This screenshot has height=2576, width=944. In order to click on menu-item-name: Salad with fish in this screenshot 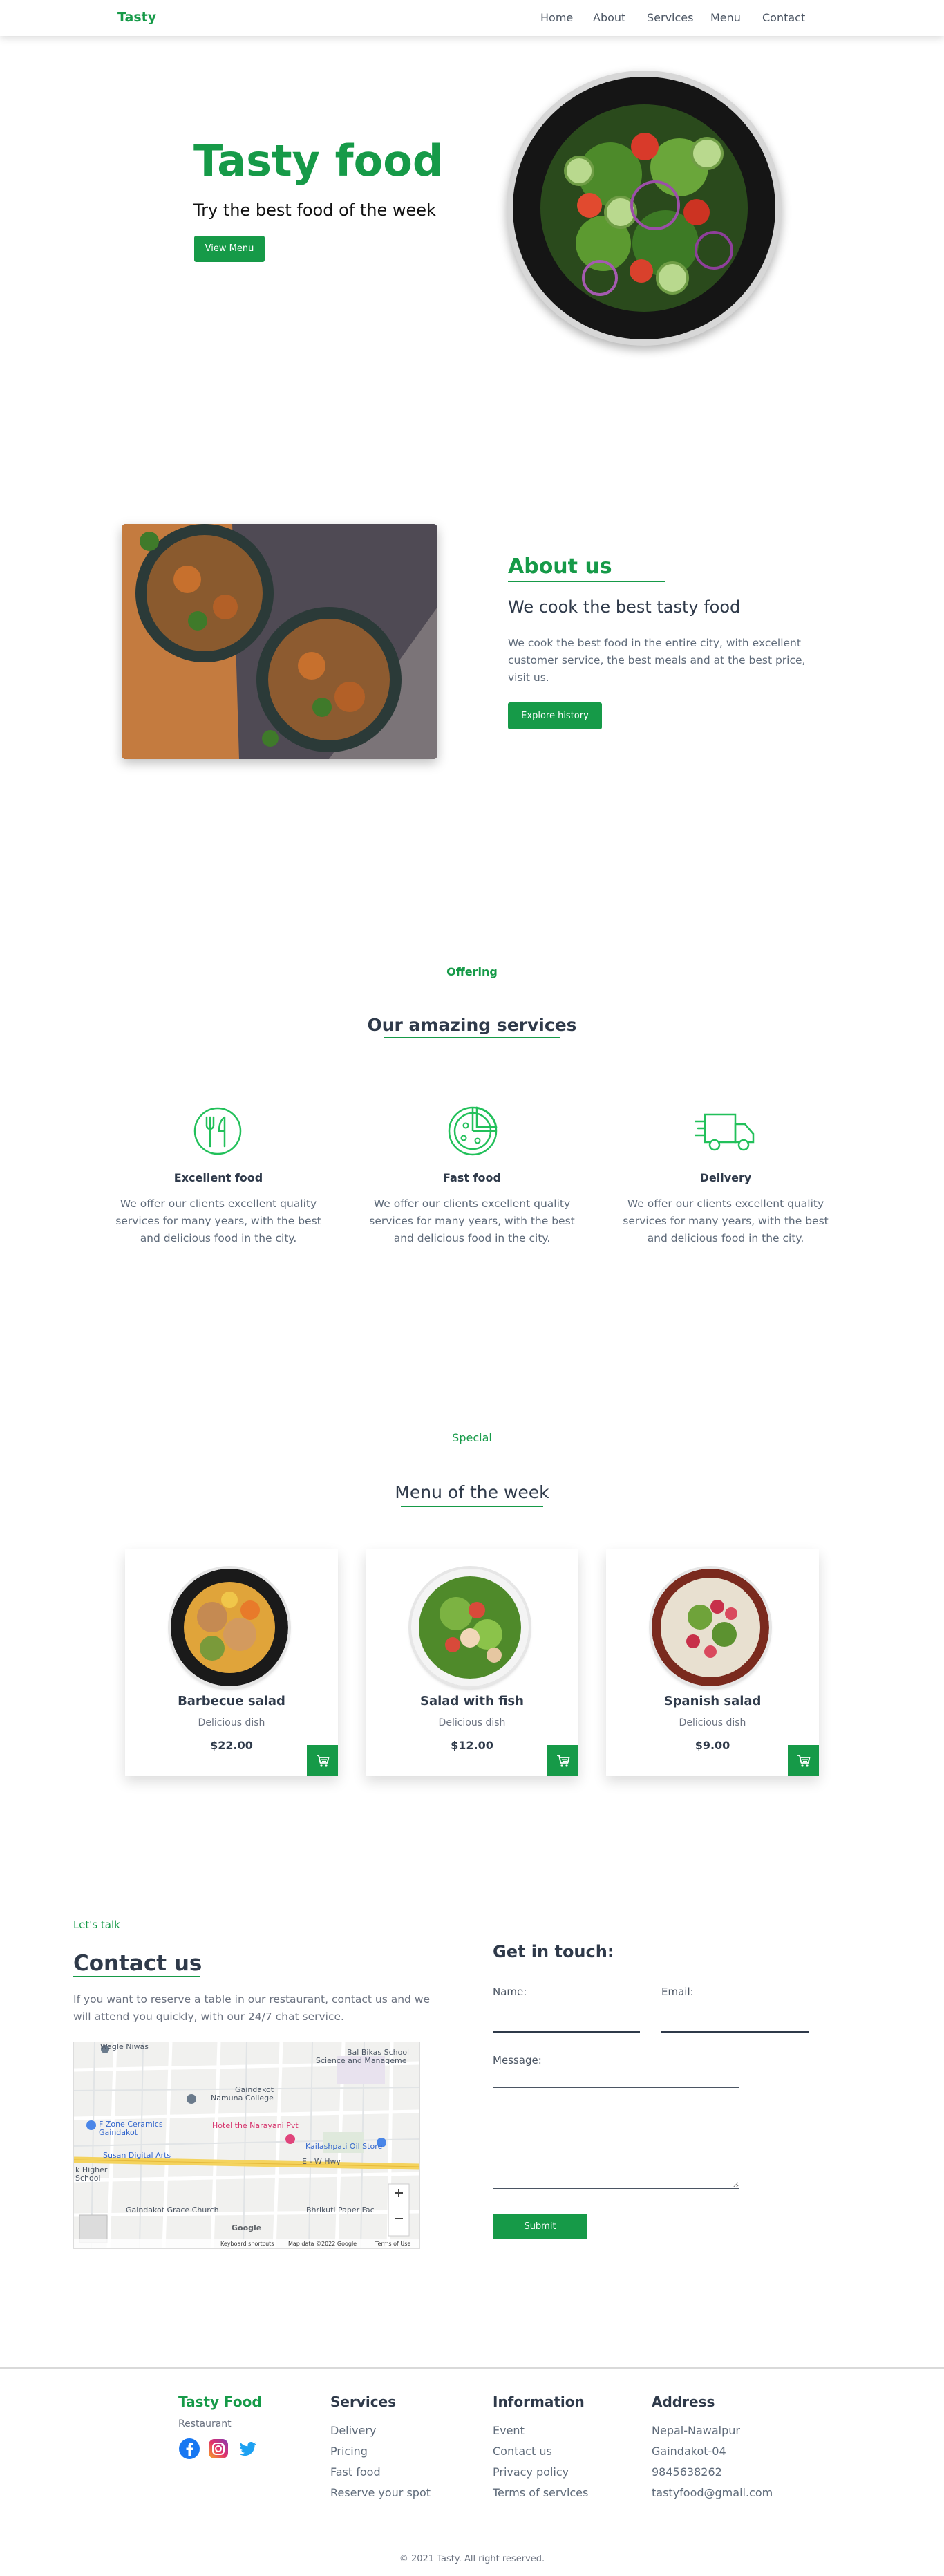, I will do `click(472, 1701)`.